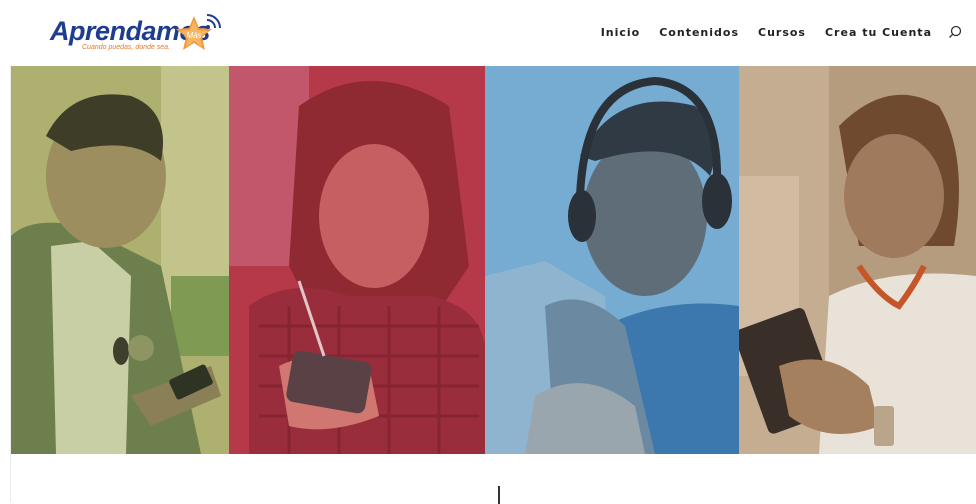 This screenshot has width=976, height=504. Describe the element at coordinates (878, 32) in the screenshot. I see `nav-item-crea-tu-cuenta: Crea tu Cuenta` at that location.